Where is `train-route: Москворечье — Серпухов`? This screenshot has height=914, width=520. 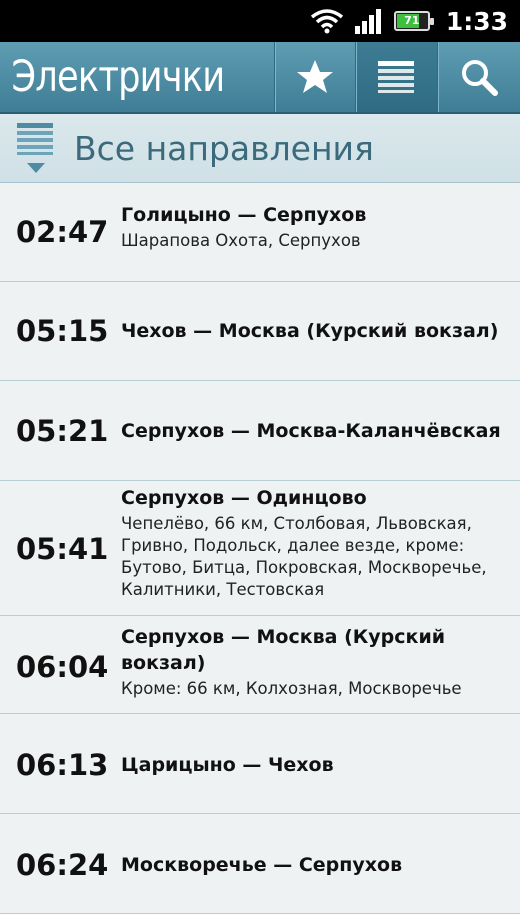 train-route: Москворечье — Серпухов is located at coordinates (262, 865).